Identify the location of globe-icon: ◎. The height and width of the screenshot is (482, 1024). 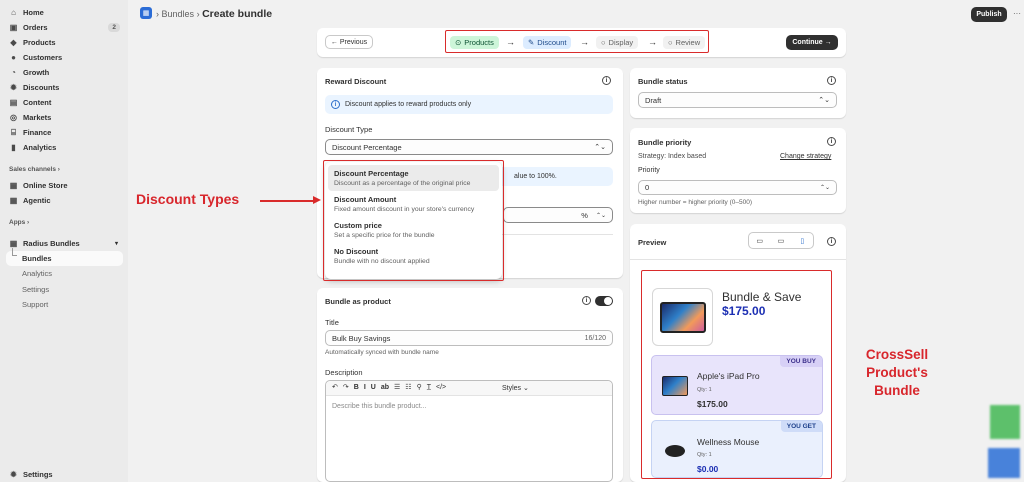
(13, 117).